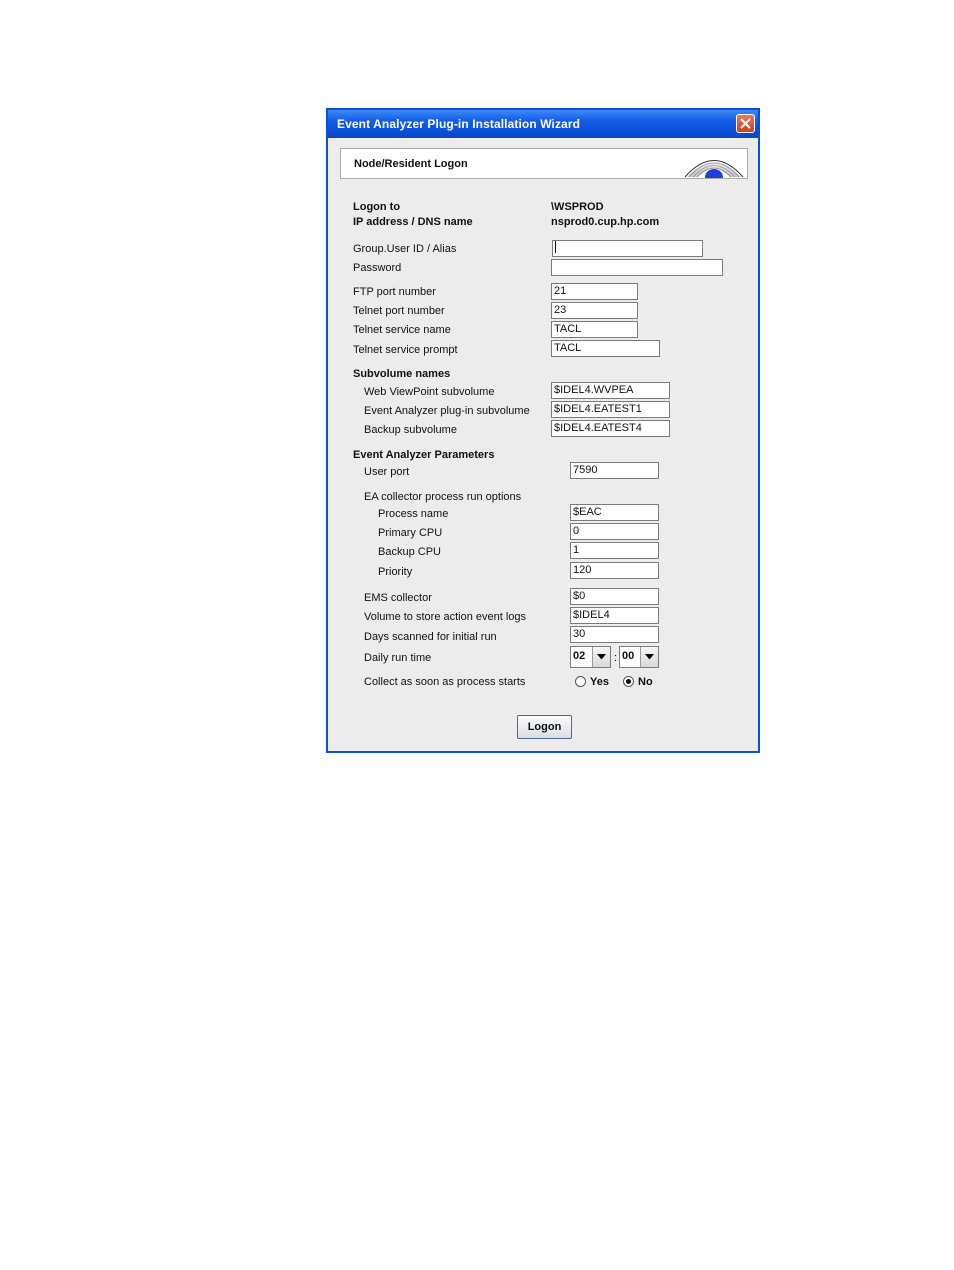 The width and height of the screenshot is (954, 1270). Describe the element at coordinates (387, 472) in the screenshot. I see `user-port-label: User port` at that location.